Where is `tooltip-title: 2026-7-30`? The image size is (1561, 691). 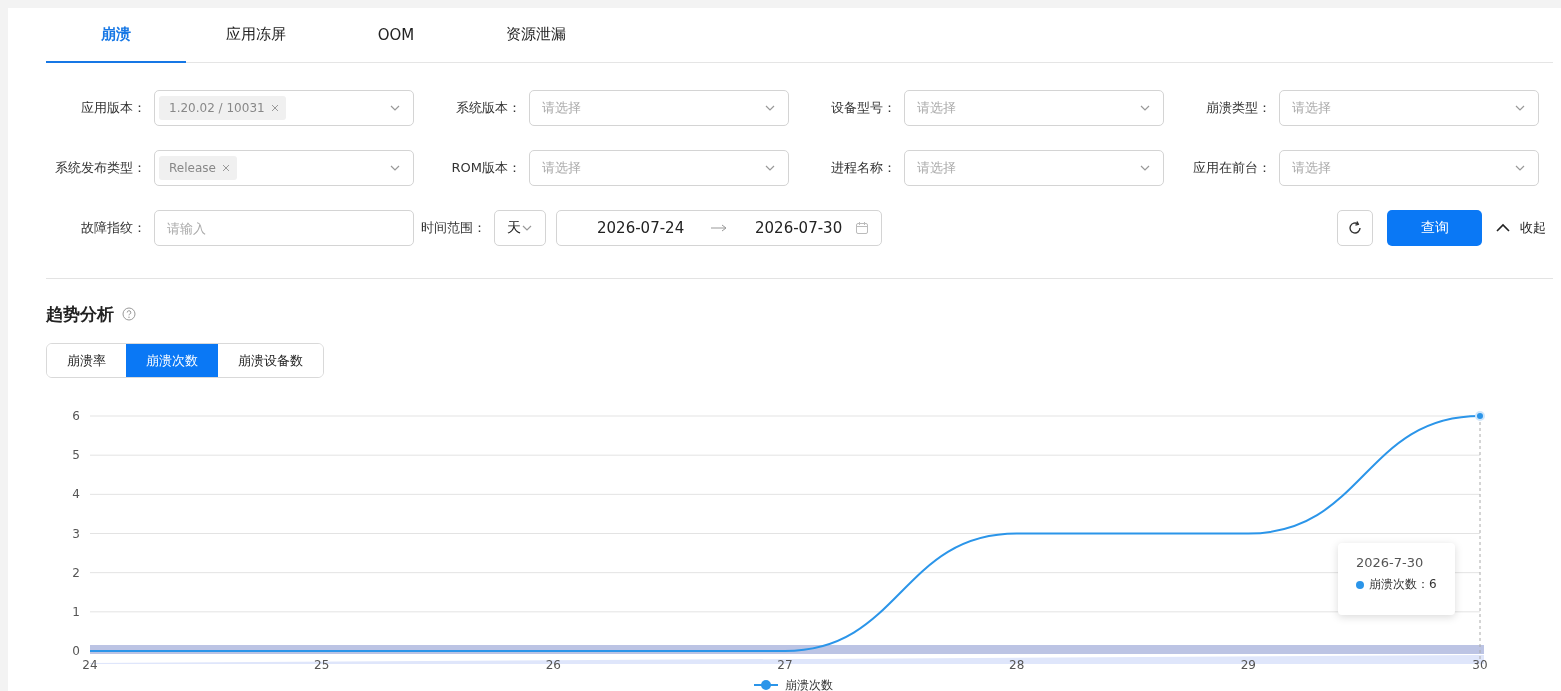 tooltip-title: 2026-7-30 is located at coordinates (1390, 562).